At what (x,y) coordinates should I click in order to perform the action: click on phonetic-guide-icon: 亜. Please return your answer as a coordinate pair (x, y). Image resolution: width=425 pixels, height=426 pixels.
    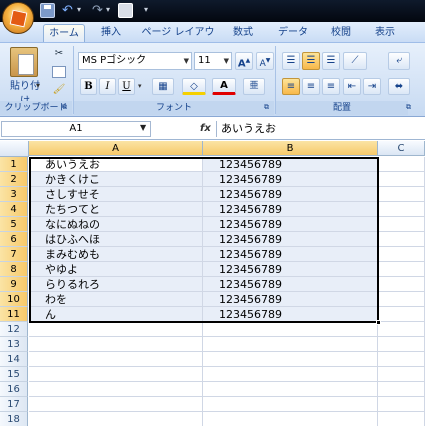
    Looking at the image, I should click on (254, 86).